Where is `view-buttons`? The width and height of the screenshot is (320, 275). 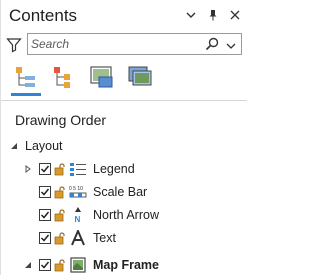 view-buttons is located at coordinates (82, 80).